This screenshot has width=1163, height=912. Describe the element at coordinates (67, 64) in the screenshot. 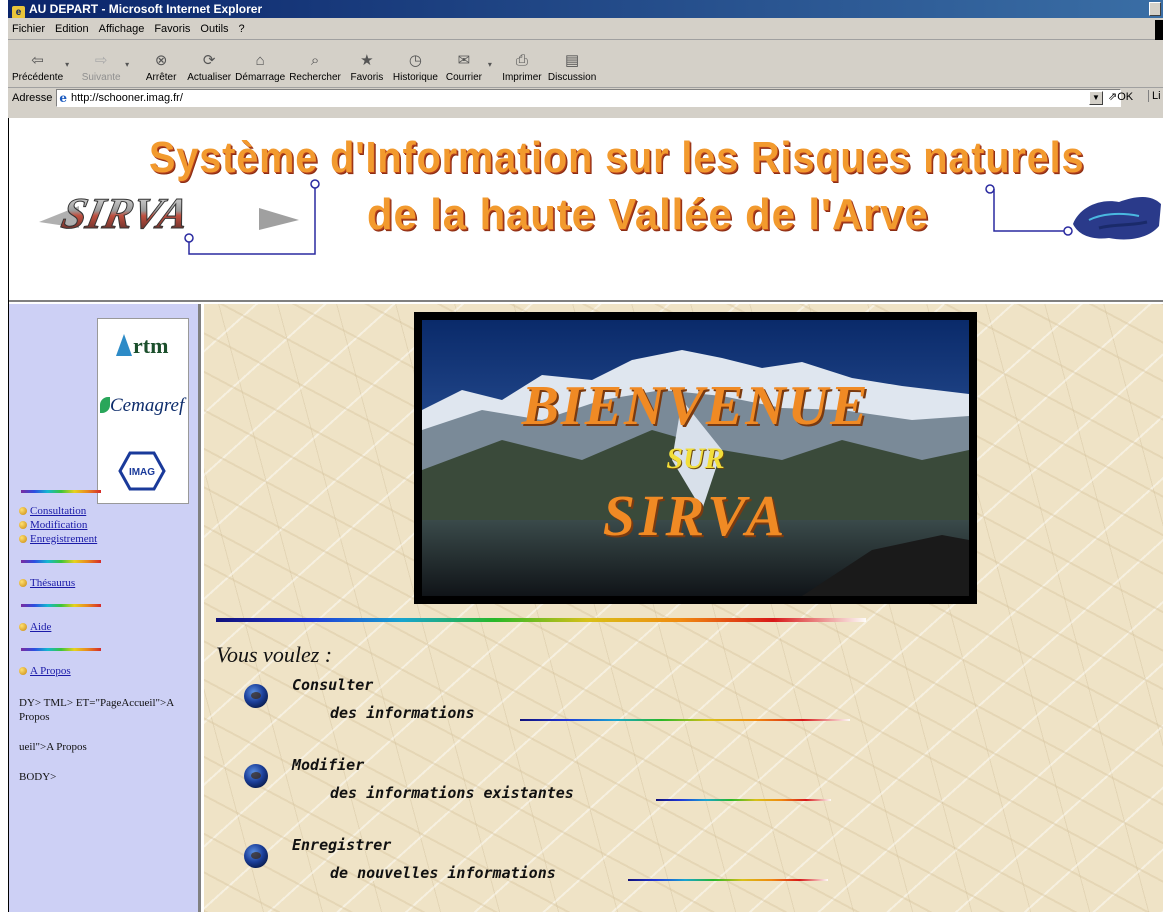

I see `back-dropdown-icon: ▾` at that location.